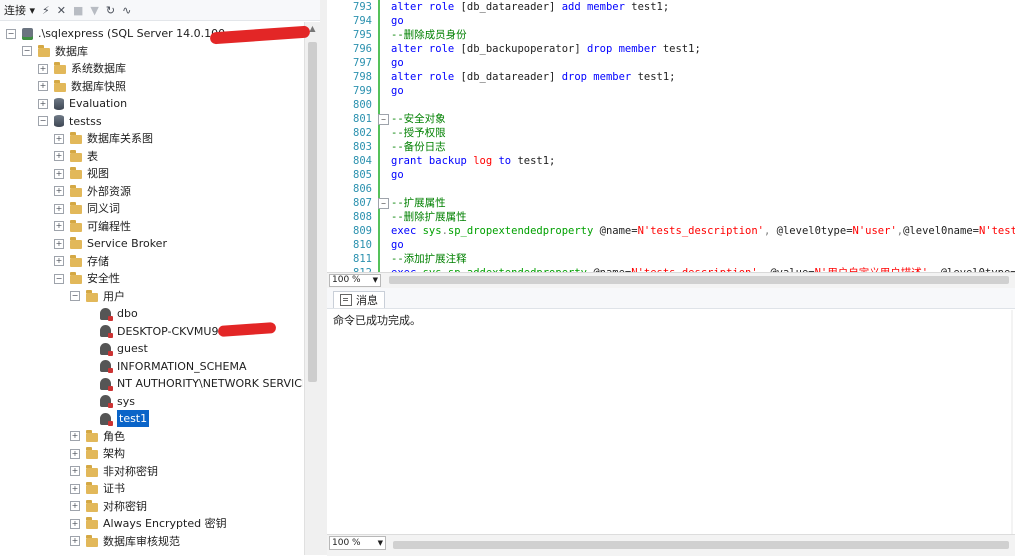  Describe the element at coordinates (362, 91) in the screenshot. I see `line-number: 799` at that location.